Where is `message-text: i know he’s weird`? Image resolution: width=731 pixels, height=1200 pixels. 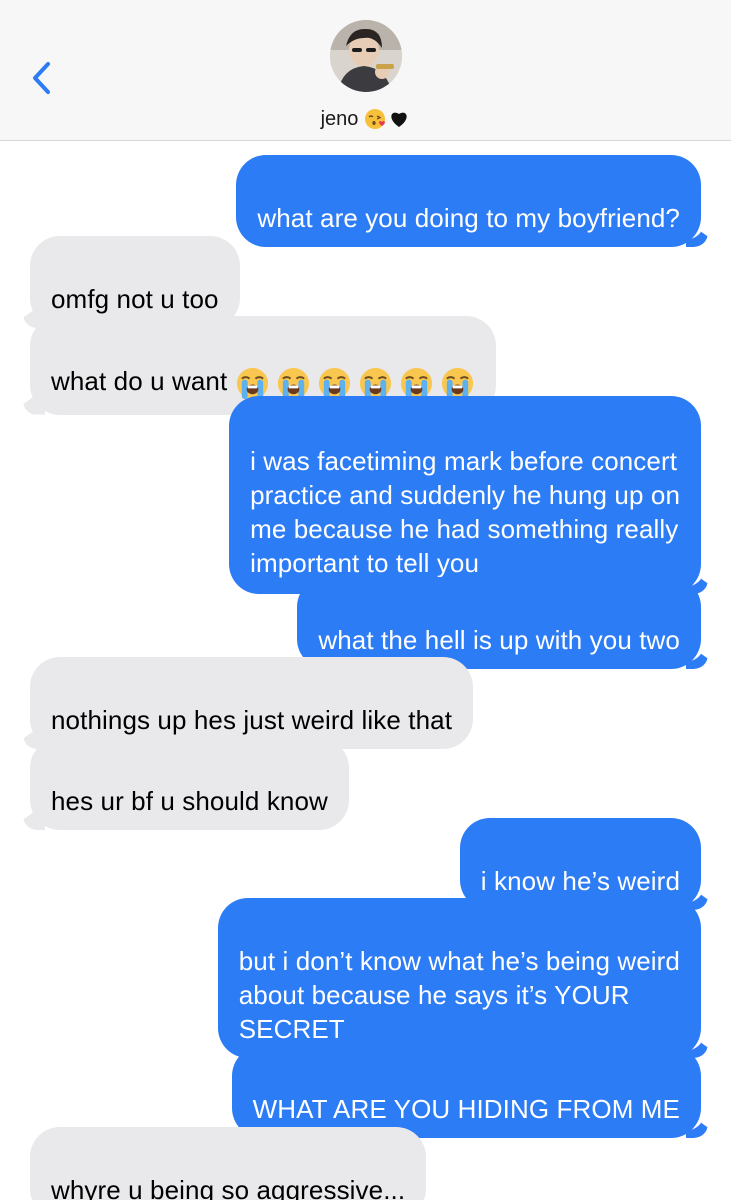 message-text: i know he’s weird is located at coordinates (580, 881).